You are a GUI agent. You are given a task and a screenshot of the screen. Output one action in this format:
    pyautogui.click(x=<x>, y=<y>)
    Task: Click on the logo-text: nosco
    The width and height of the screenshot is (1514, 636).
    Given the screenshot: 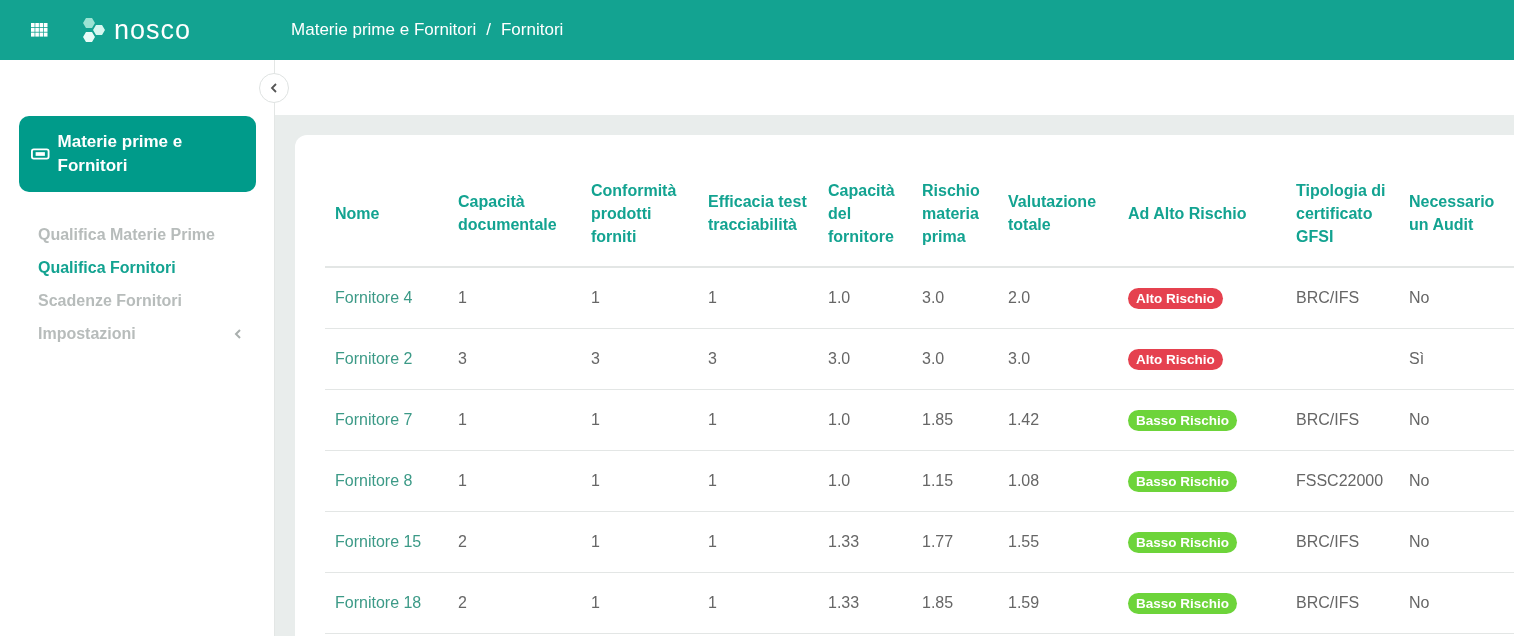 What is the action you would take?
    pyautogui.click(x=153, y=30)
    